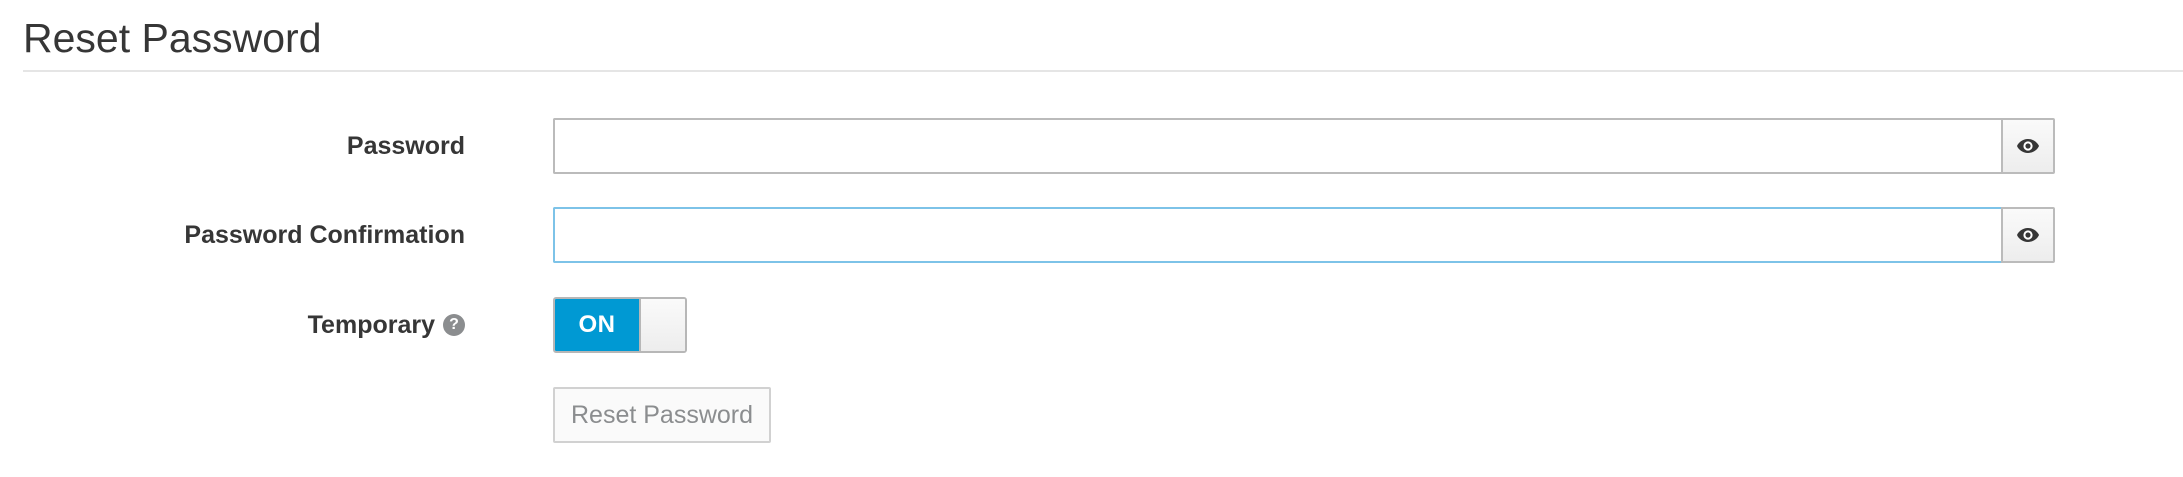 This screenshot has width=2183, height=477. What do you see at coordinates (662, 415) in the screenshot?
I see `reset-password-button: Reset Password` at bounding box center [662, 415].